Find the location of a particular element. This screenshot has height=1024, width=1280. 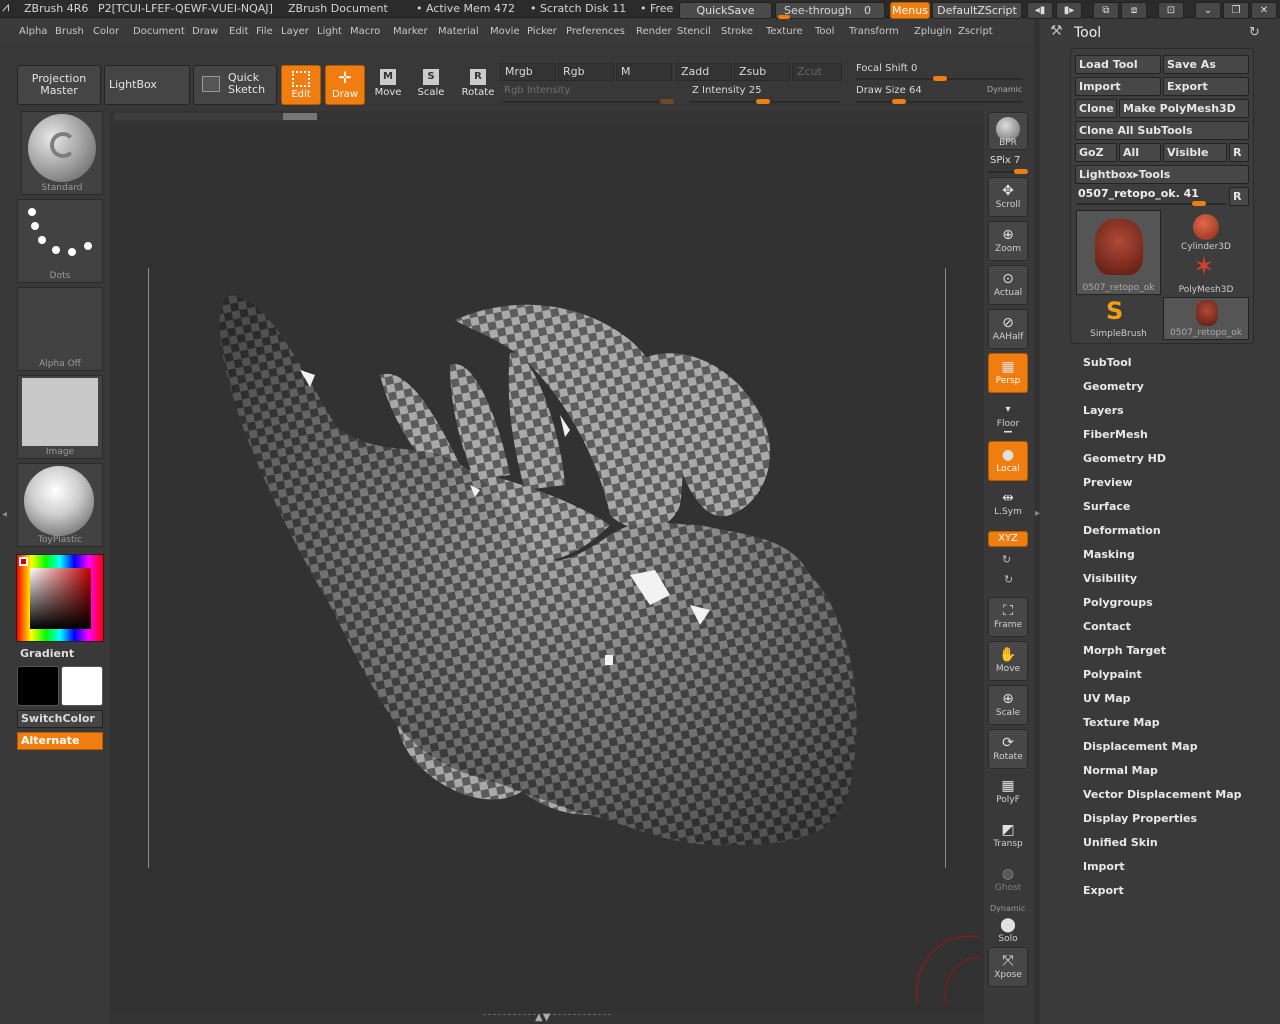

texture-map-menu: Texture Map is located at coordinates (1121, 722).